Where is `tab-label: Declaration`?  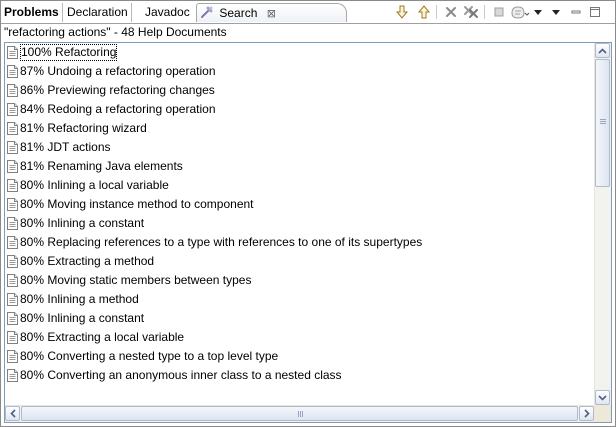 tab-label: Declaration is located at coordinates (97, 12).